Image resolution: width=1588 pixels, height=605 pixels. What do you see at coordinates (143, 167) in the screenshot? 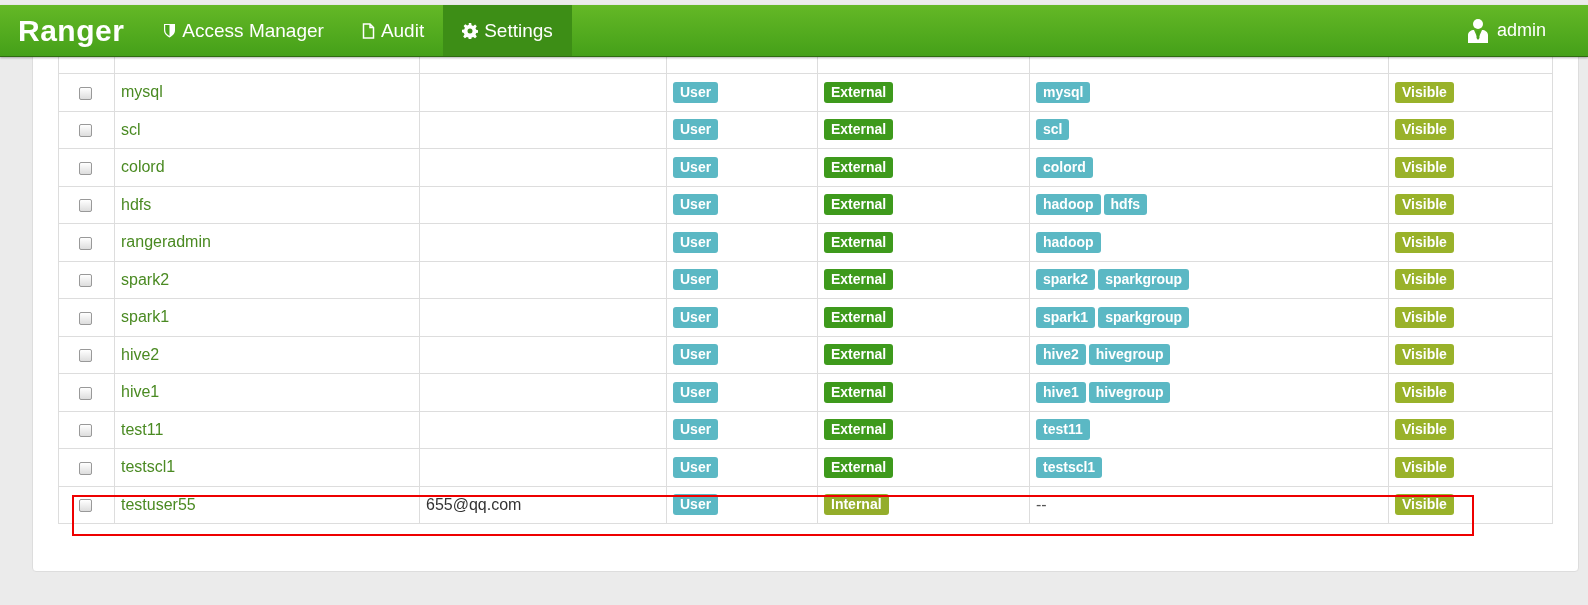
I see `user-name-link: colord` at bounding box center [143, 167].